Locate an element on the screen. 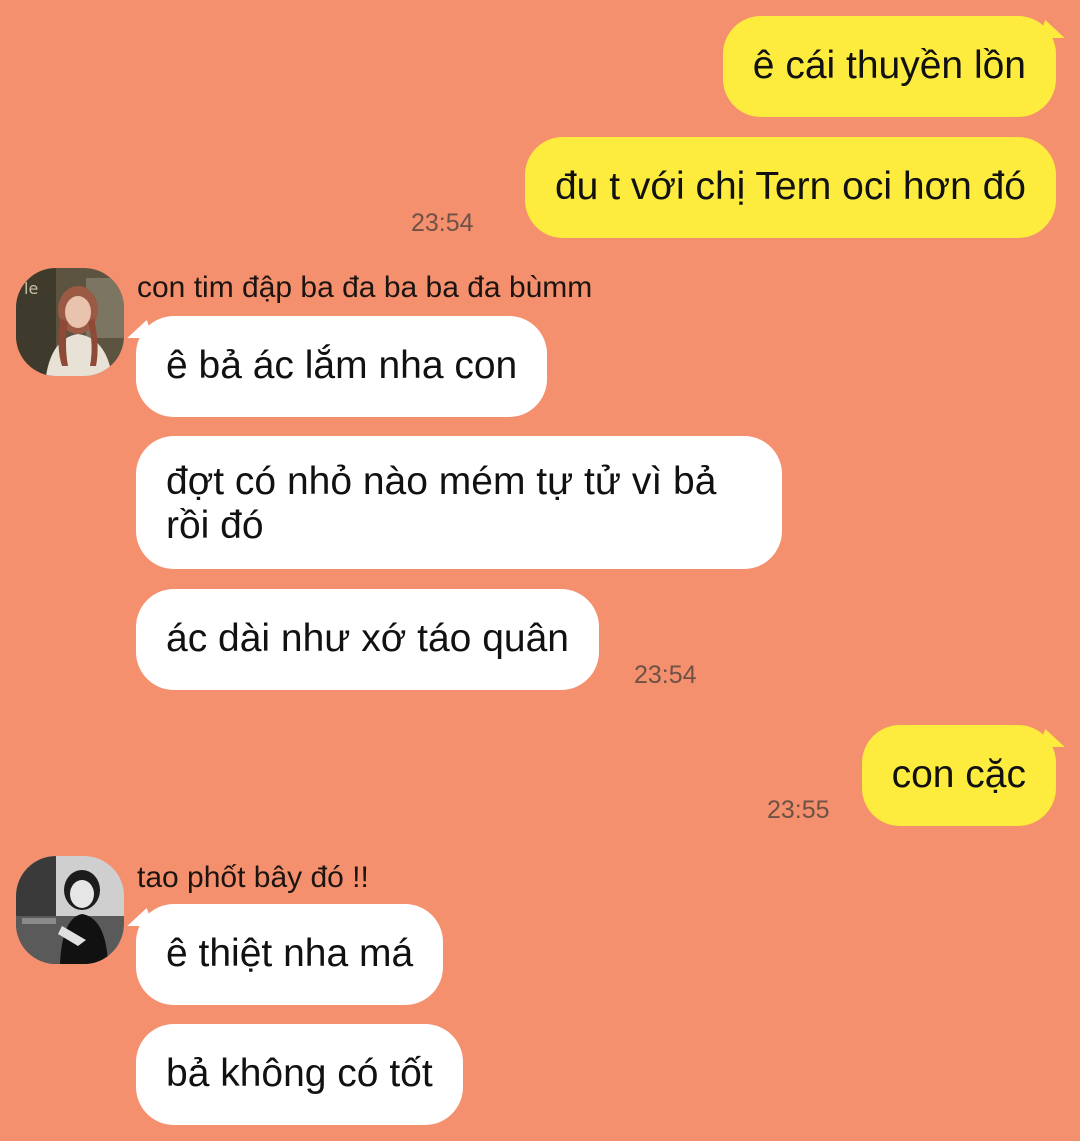 The width and height of the screenshot is (1080, 1141). incoming-message-bubble: ác dài như xớ táo quân is located at coordinates (367, 639).